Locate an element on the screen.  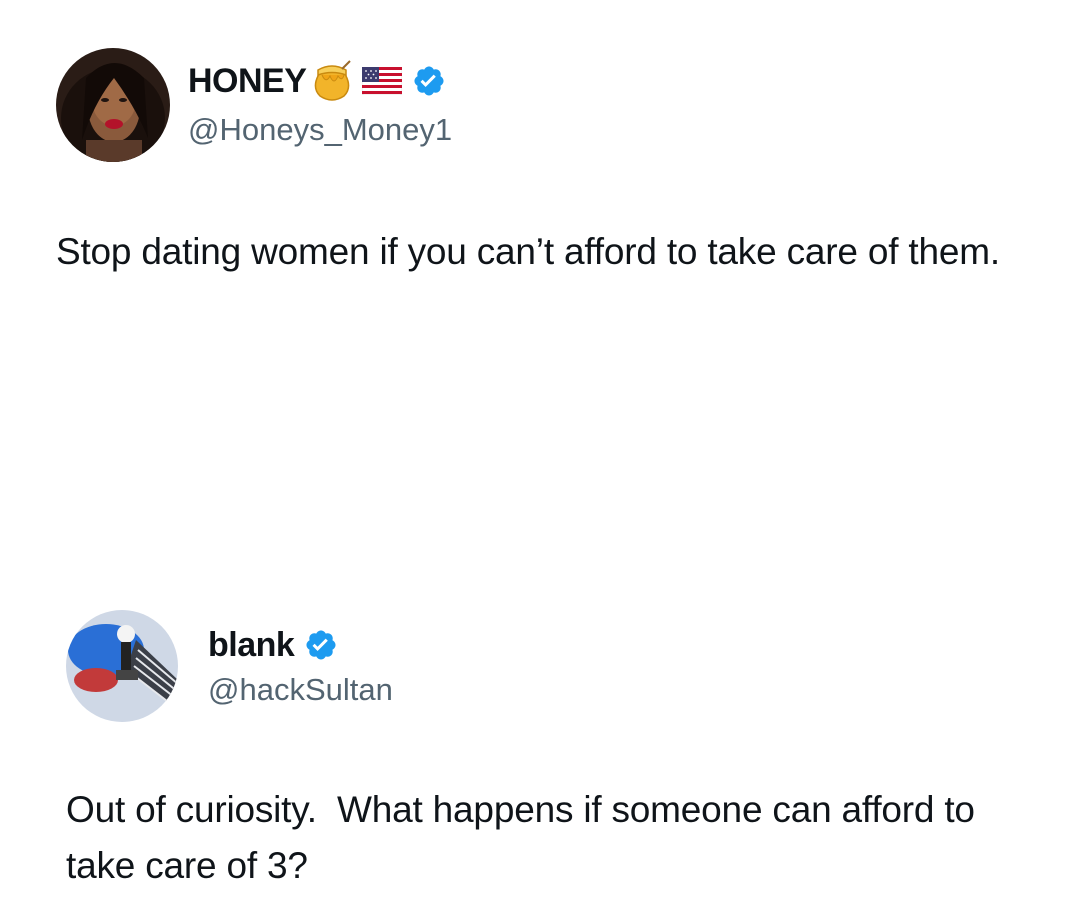
honey-pot-icon is located at coordinates (332, 81).